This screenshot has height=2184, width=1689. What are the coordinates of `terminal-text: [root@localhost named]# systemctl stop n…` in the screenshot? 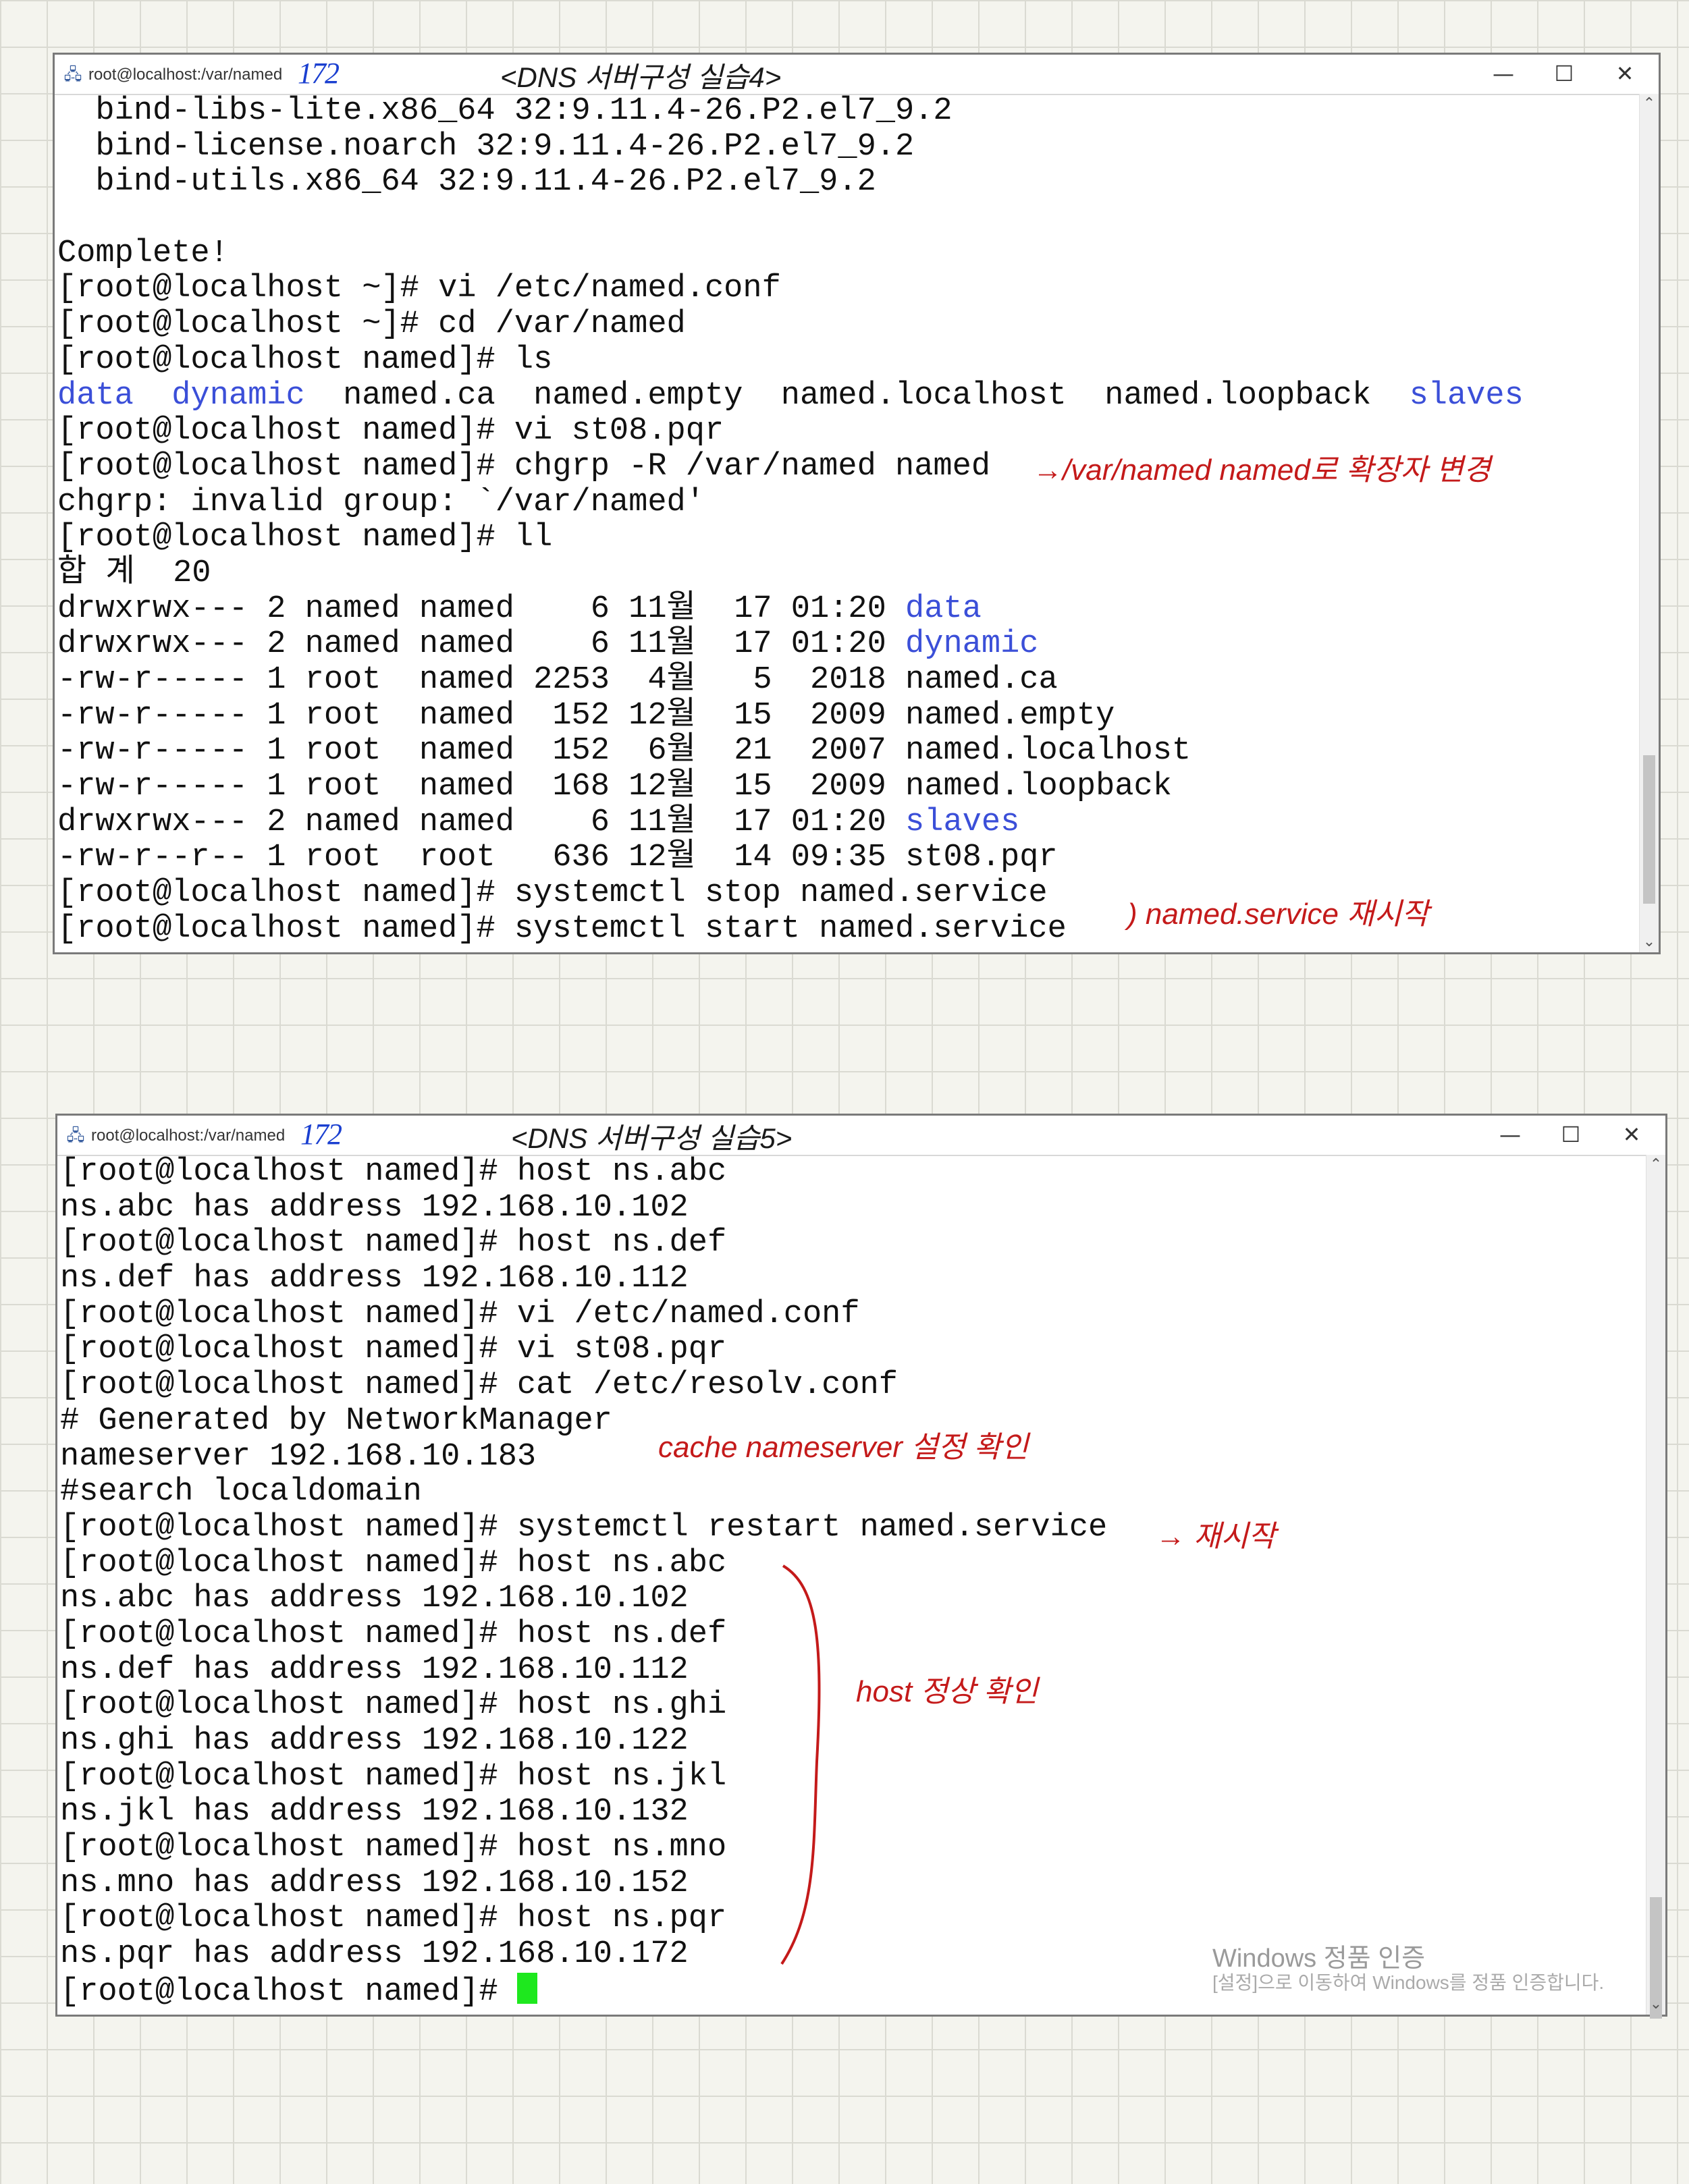 It's located at (552, 894).